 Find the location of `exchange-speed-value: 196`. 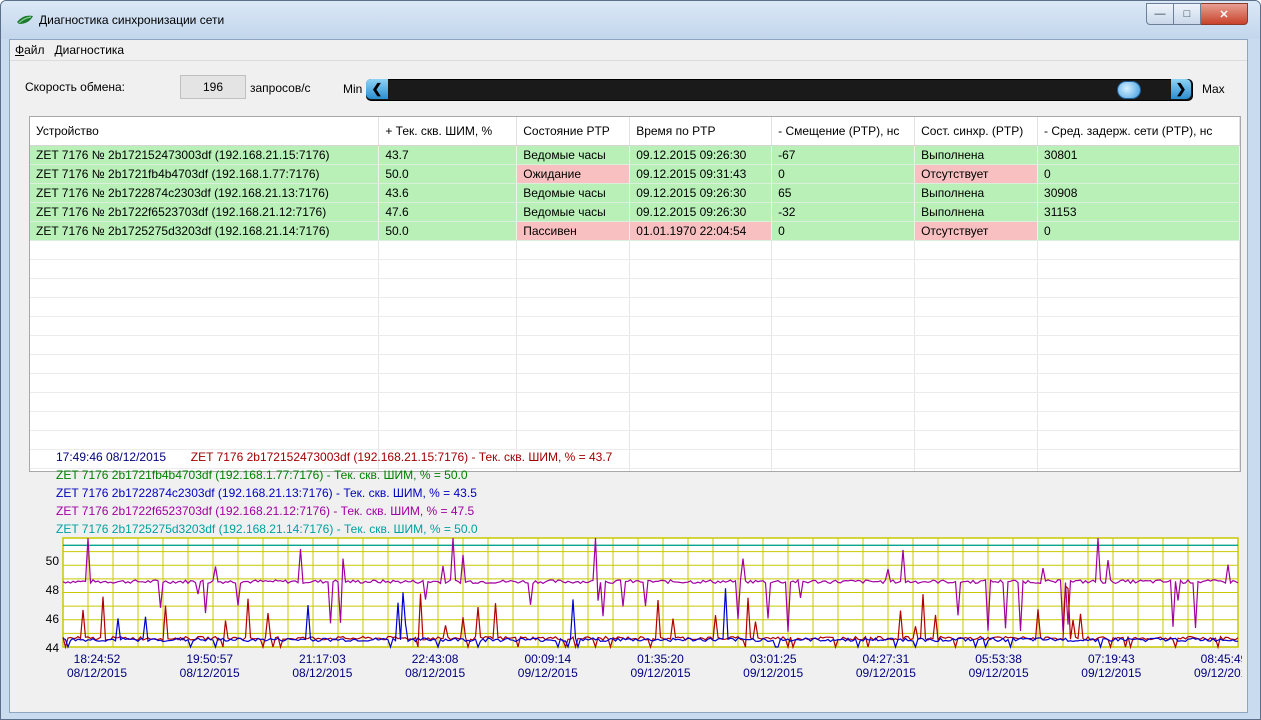

exchange-speed-value: 196 is located at coordinates (213, 87).